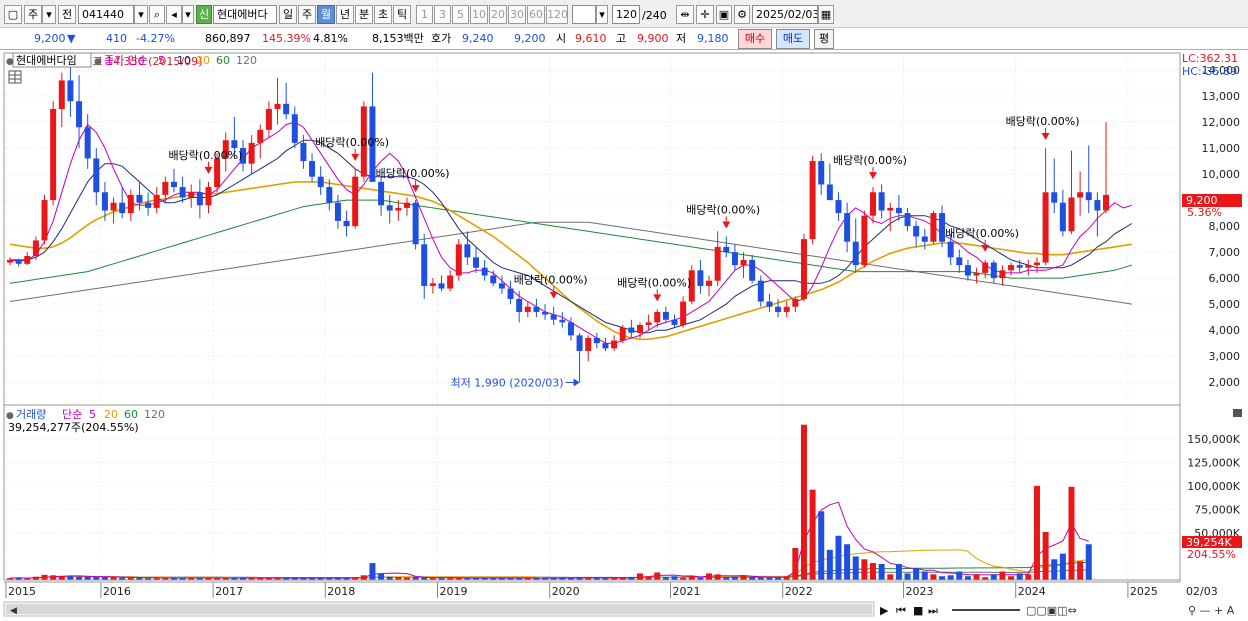 The image size is (1248, 621). What do you see at coordinates (1211, 610) in the screenshot?
I see `zoom-controls: ⚲ — + A` at bounding box center [1211, 610].